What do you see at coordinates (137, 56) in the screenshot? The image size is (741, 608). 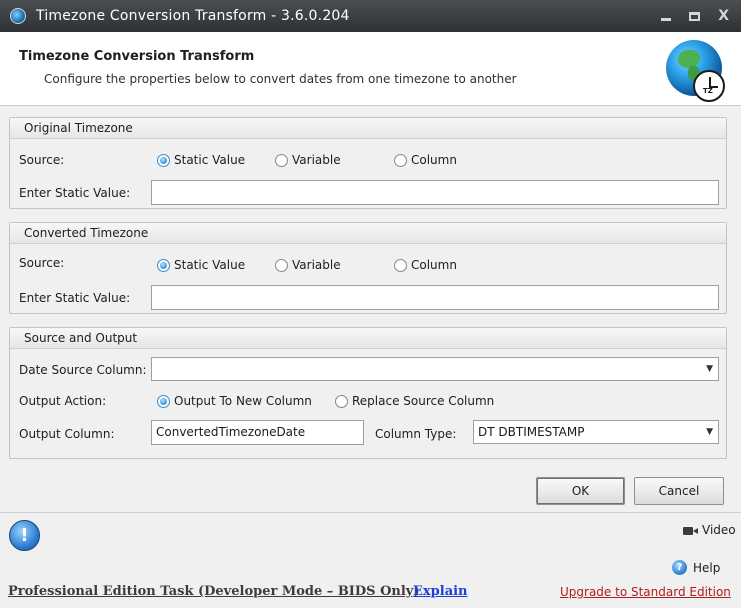 I see `header-title: Timezone Conversion Transform` at bounding box center [137, 56].